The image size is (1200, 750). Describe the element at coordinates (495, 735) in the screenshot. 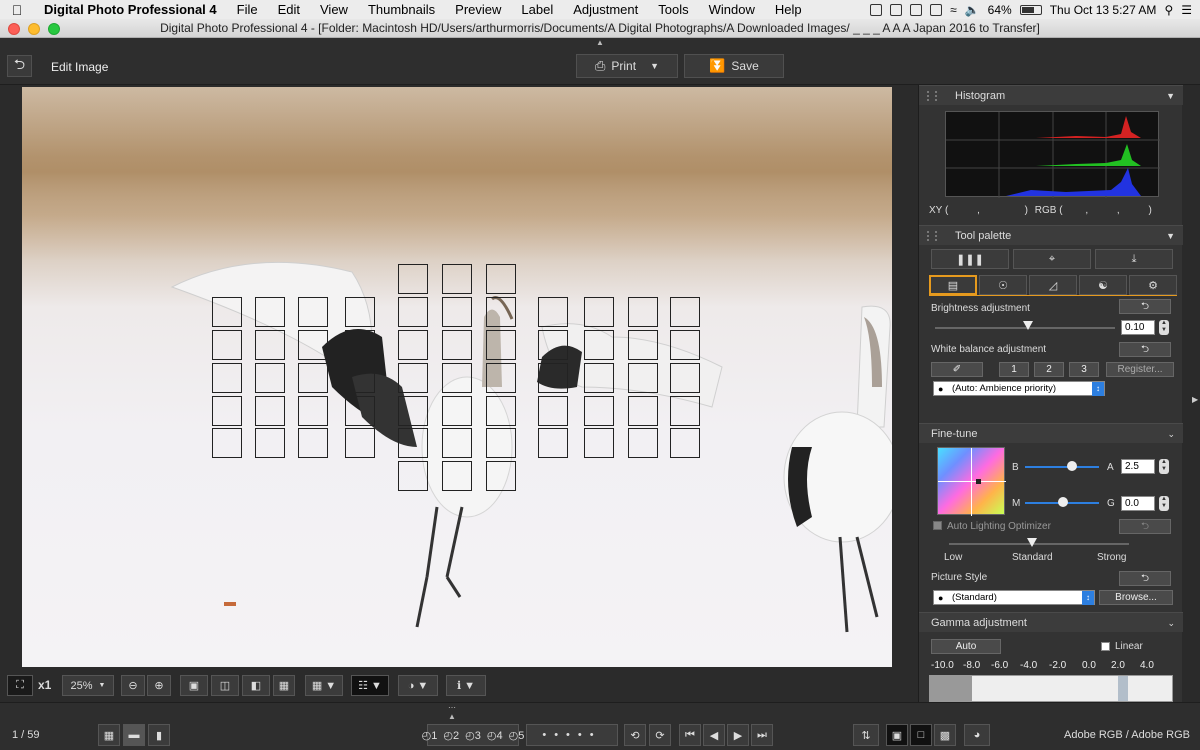

I see `rating-4-button: ◴4` at that location.